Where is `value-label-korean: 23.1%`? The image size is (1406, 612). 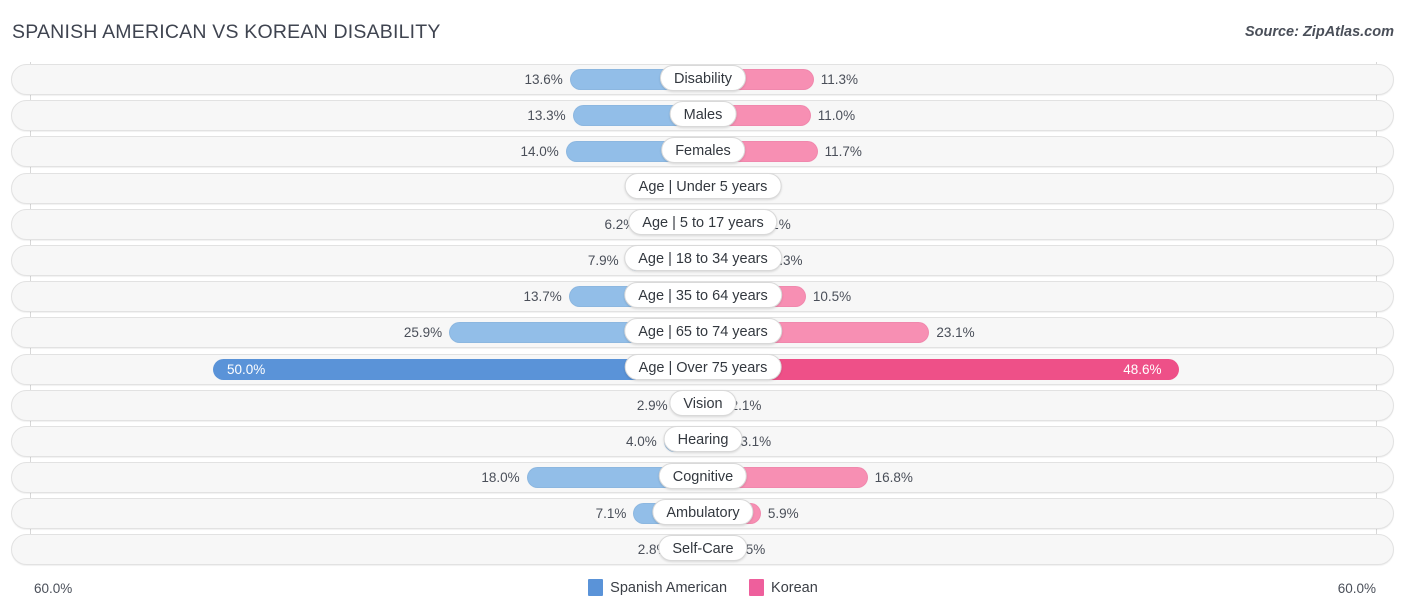
value-label-korean: 23.1% is located at coordinates (955, 333).